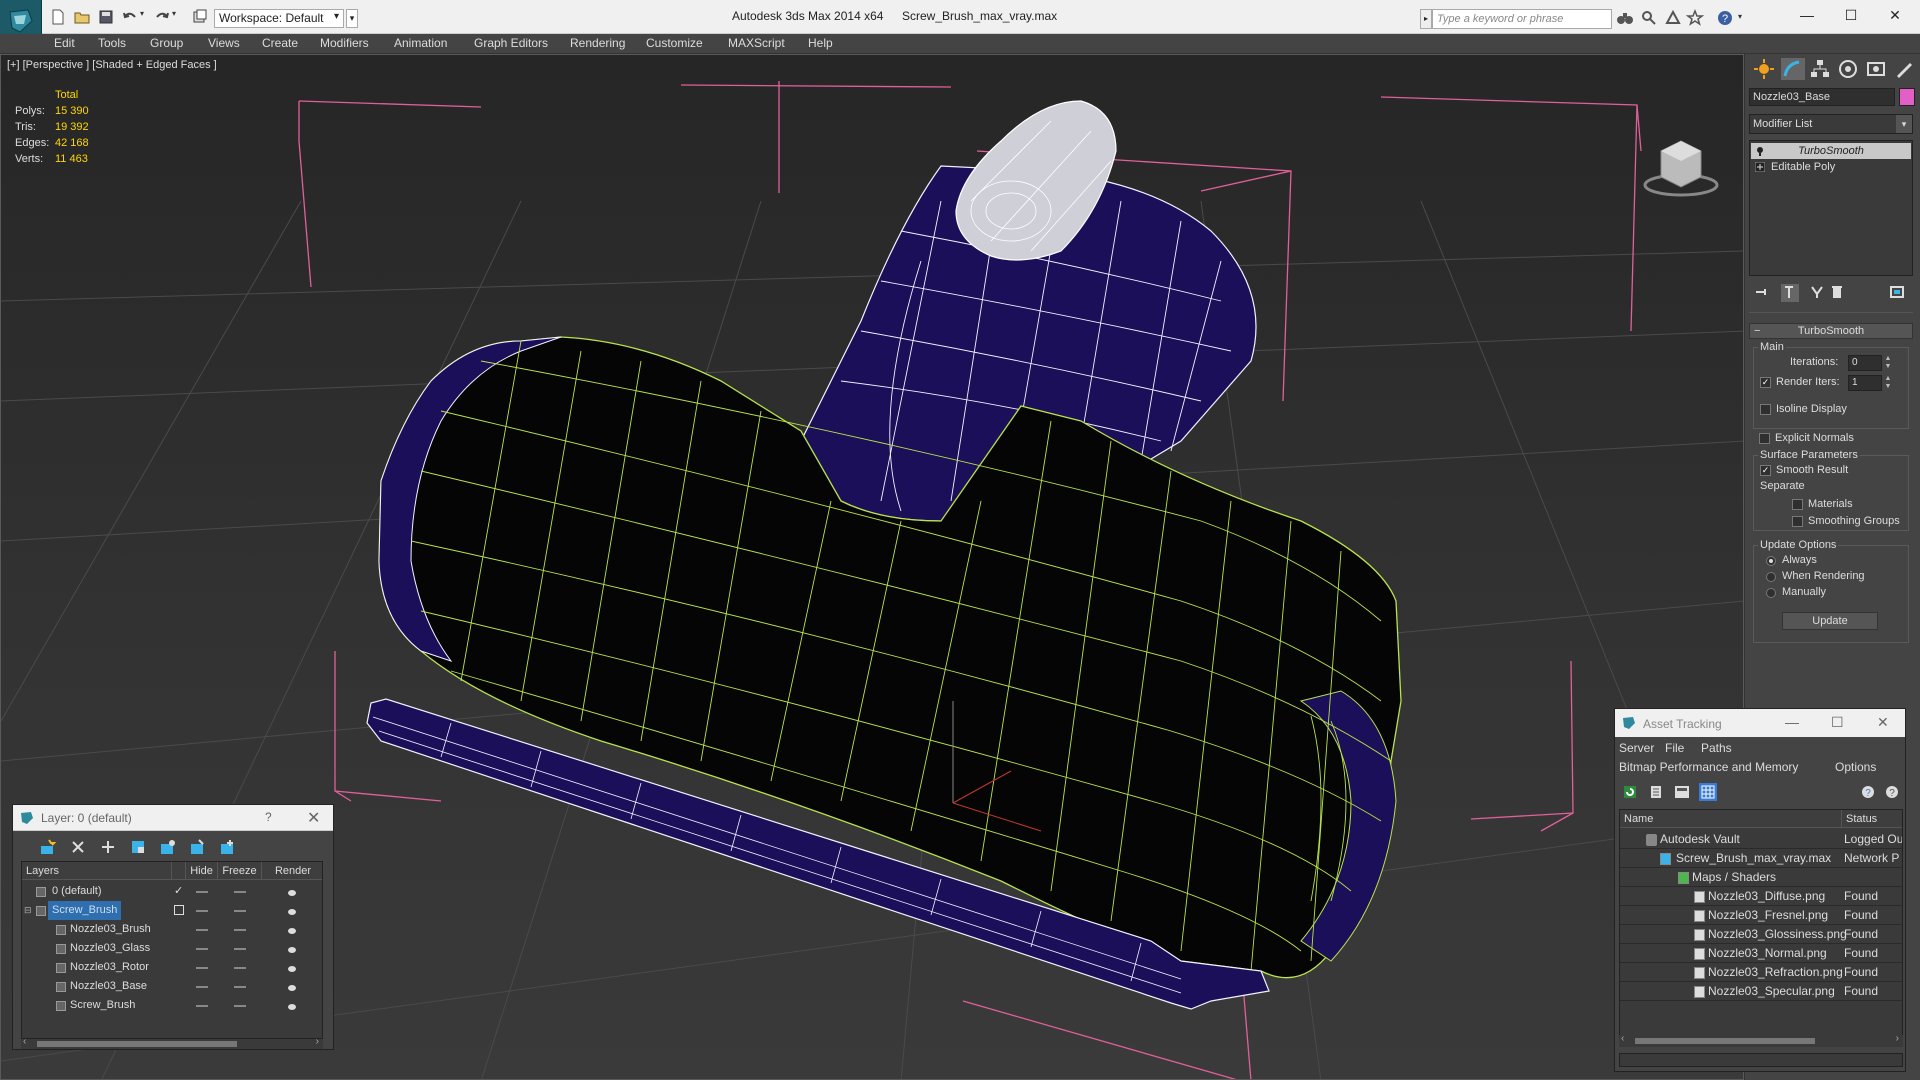 This screenshot has height=1080, width=1920. Describe the element at coordinates (1761, 858) in the screenshot. I see `asset-row: Screw_Brush_max_vray.max Network P` at that location.